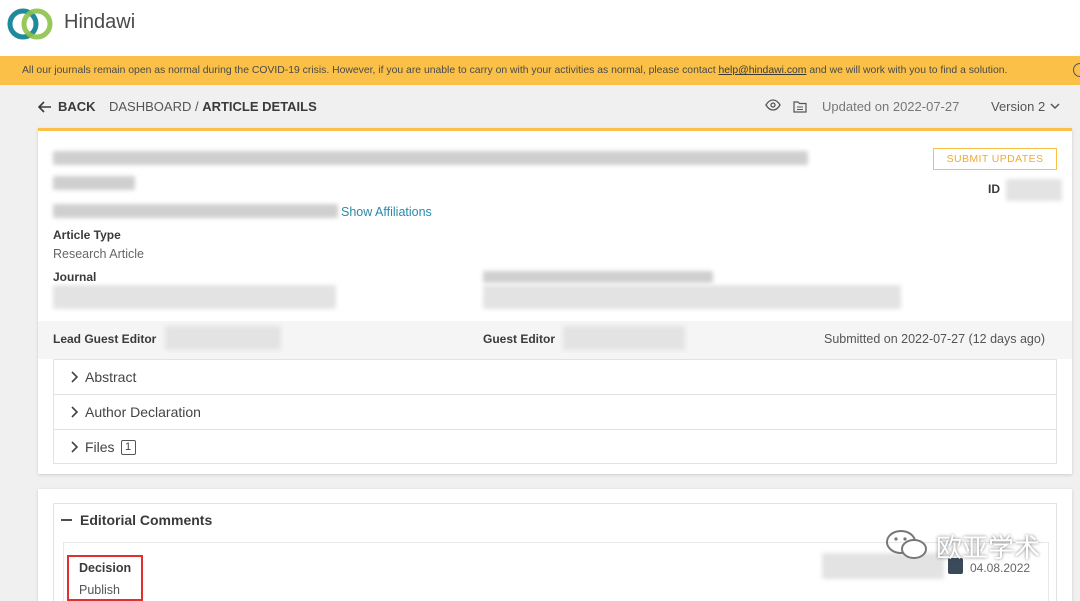 The width and height of the screenshot is (1080, 601). I want to click on files-count-badge: 1, so click(128, 447).